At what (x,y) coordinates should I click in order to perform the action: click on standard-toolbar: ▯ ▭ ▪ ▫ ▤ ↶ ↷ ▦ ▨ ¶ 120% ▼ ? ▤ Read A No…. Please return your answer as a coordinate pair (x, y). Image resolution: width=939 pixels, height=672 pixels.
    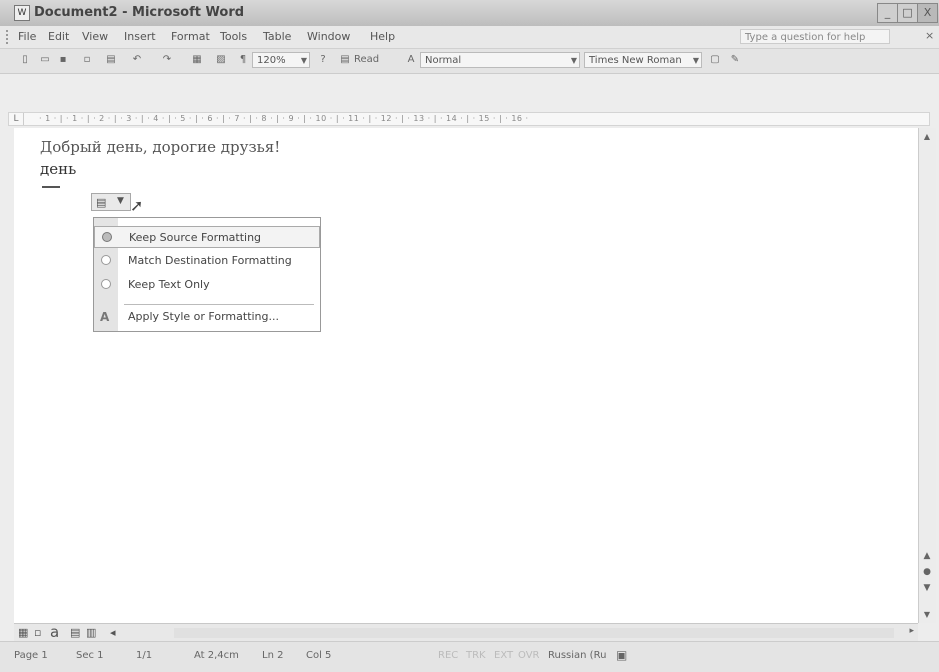
    Looking at the image, I should click on (469, 61).